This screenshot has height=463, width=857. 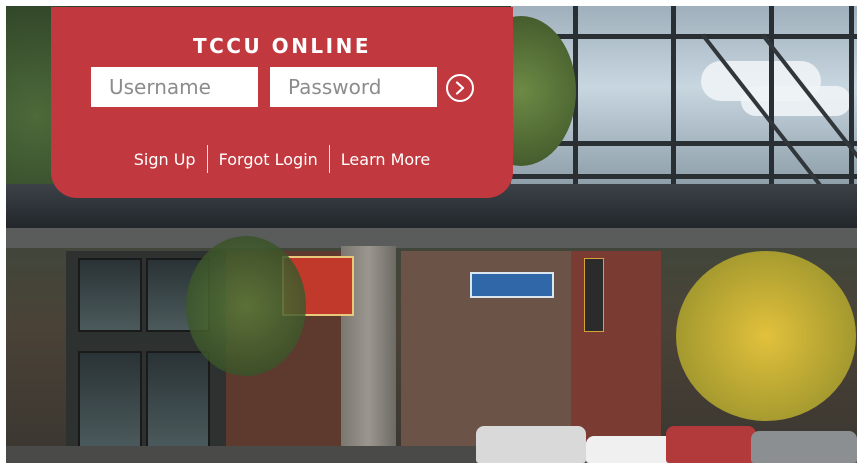 What do you see at coordinates (766, 336) in the screenshot?
I see `tree-yellow` at bounding box center [766, 336].